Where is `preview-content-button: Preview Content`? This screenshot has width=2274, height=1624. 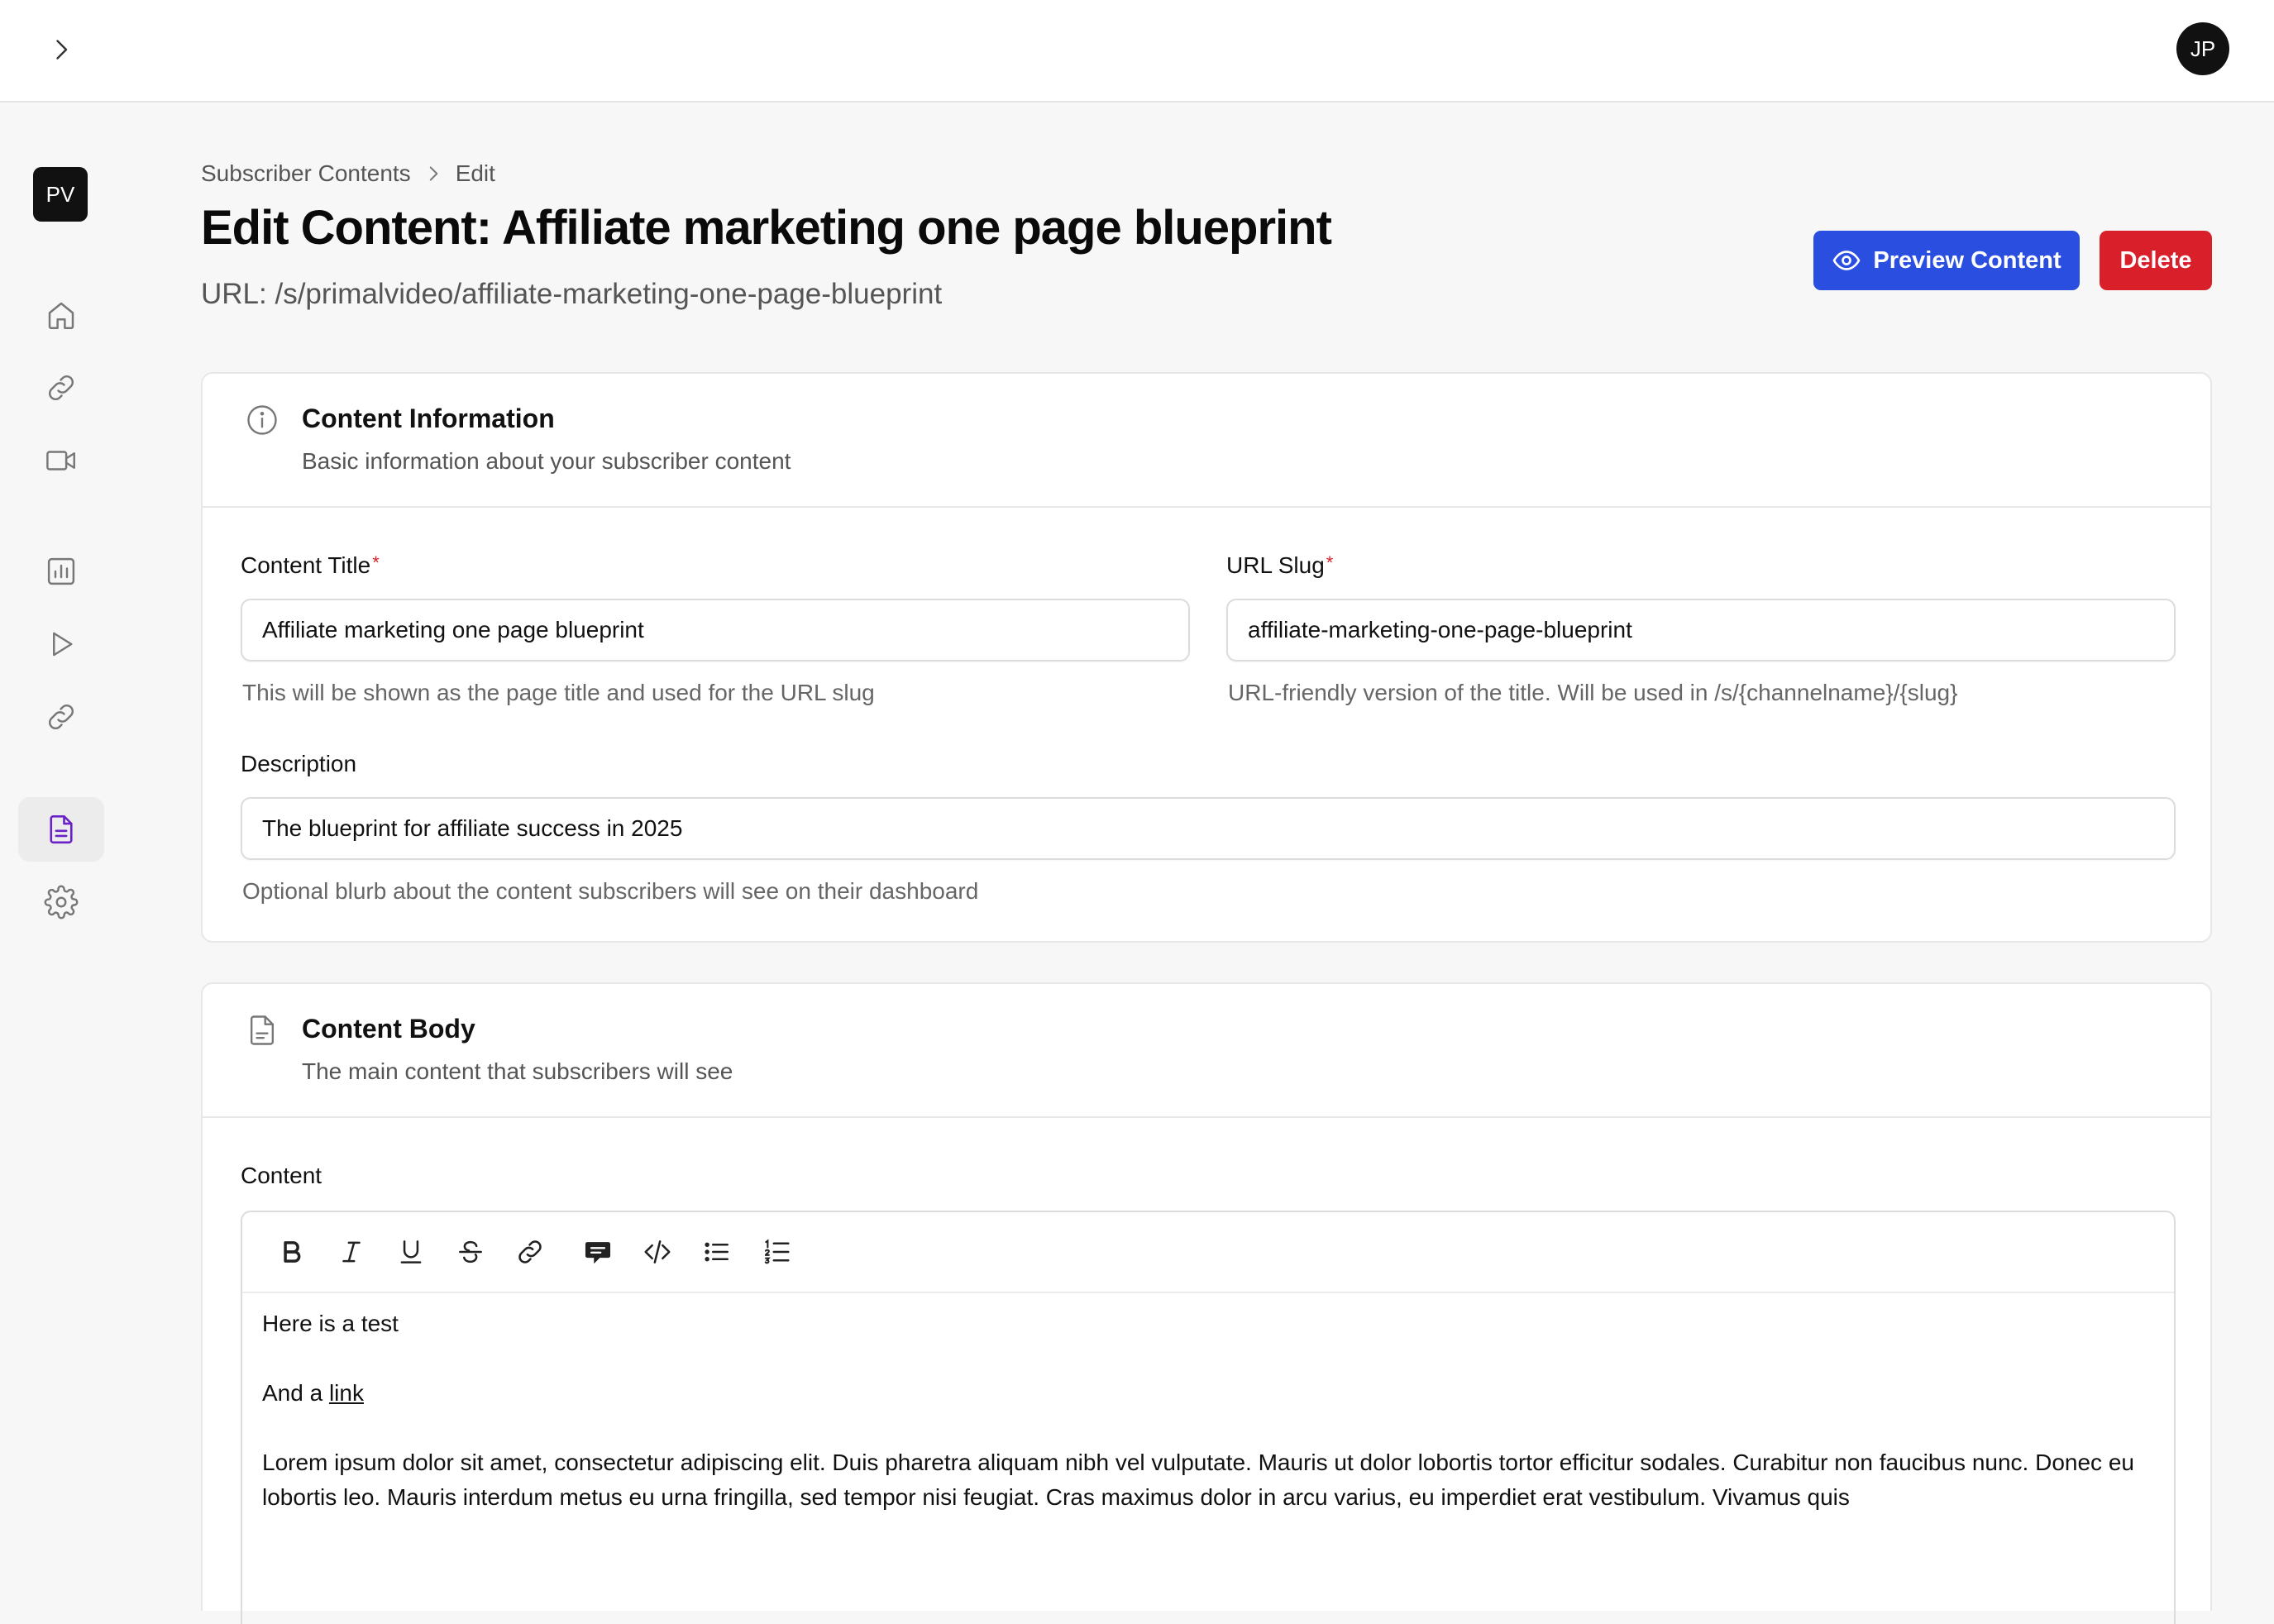 preview-content-button: Preview Content is located at coordinates (1946, 260).